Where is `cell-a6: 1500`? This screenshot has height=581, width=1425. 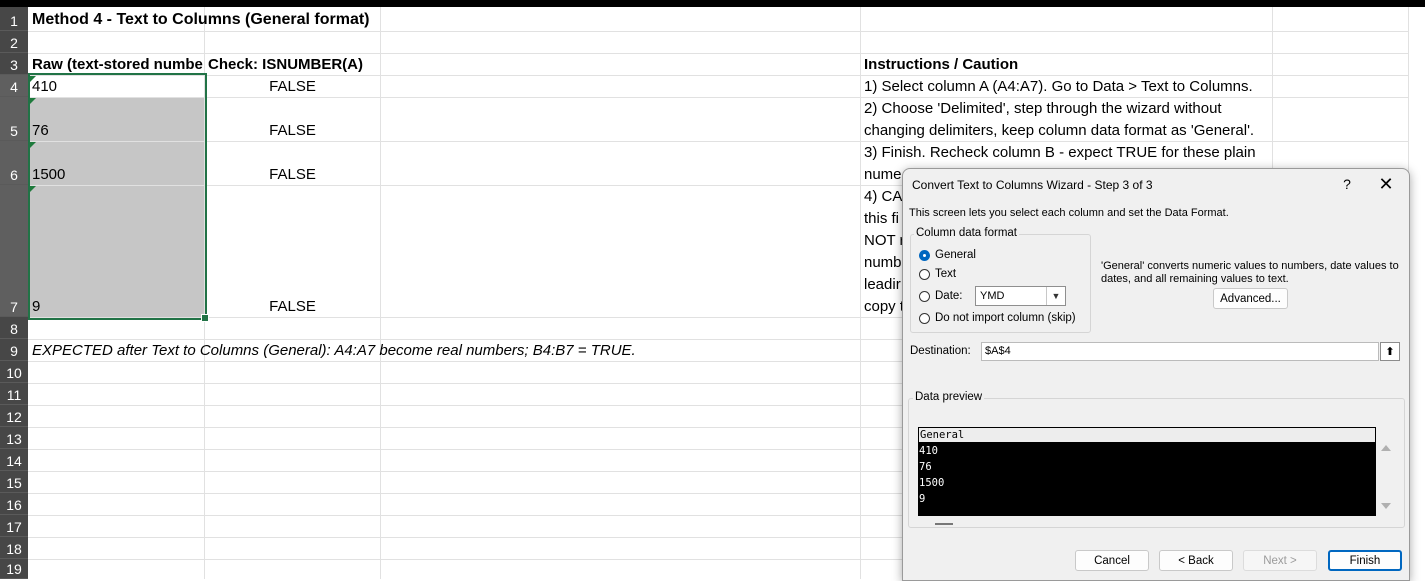
cell-a6: 1500 is located at coordinates (116, 163).